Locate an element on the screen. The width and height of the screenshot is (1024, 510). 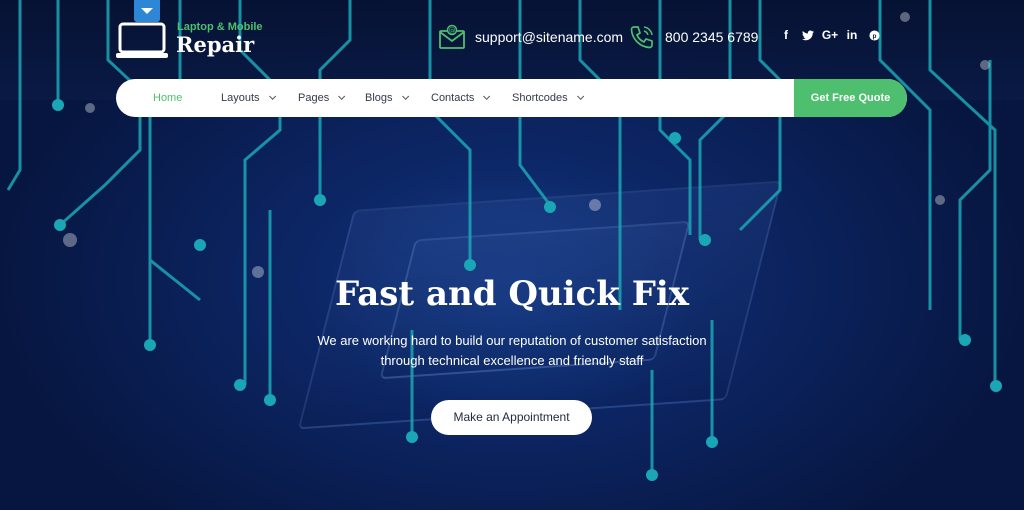
linkedin-icon: in is located at coordinates (852, 35).